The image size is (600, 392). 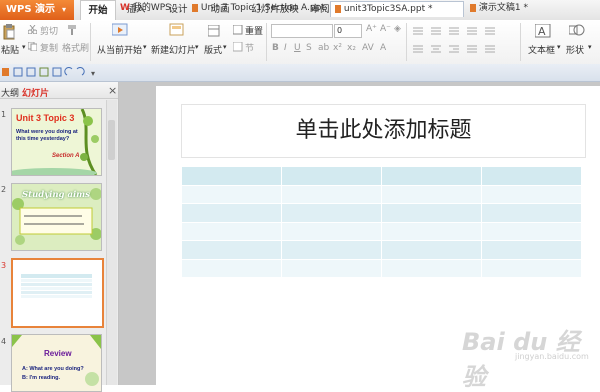 I want to click on play-from-current-icon, so click(x=119, y=31).